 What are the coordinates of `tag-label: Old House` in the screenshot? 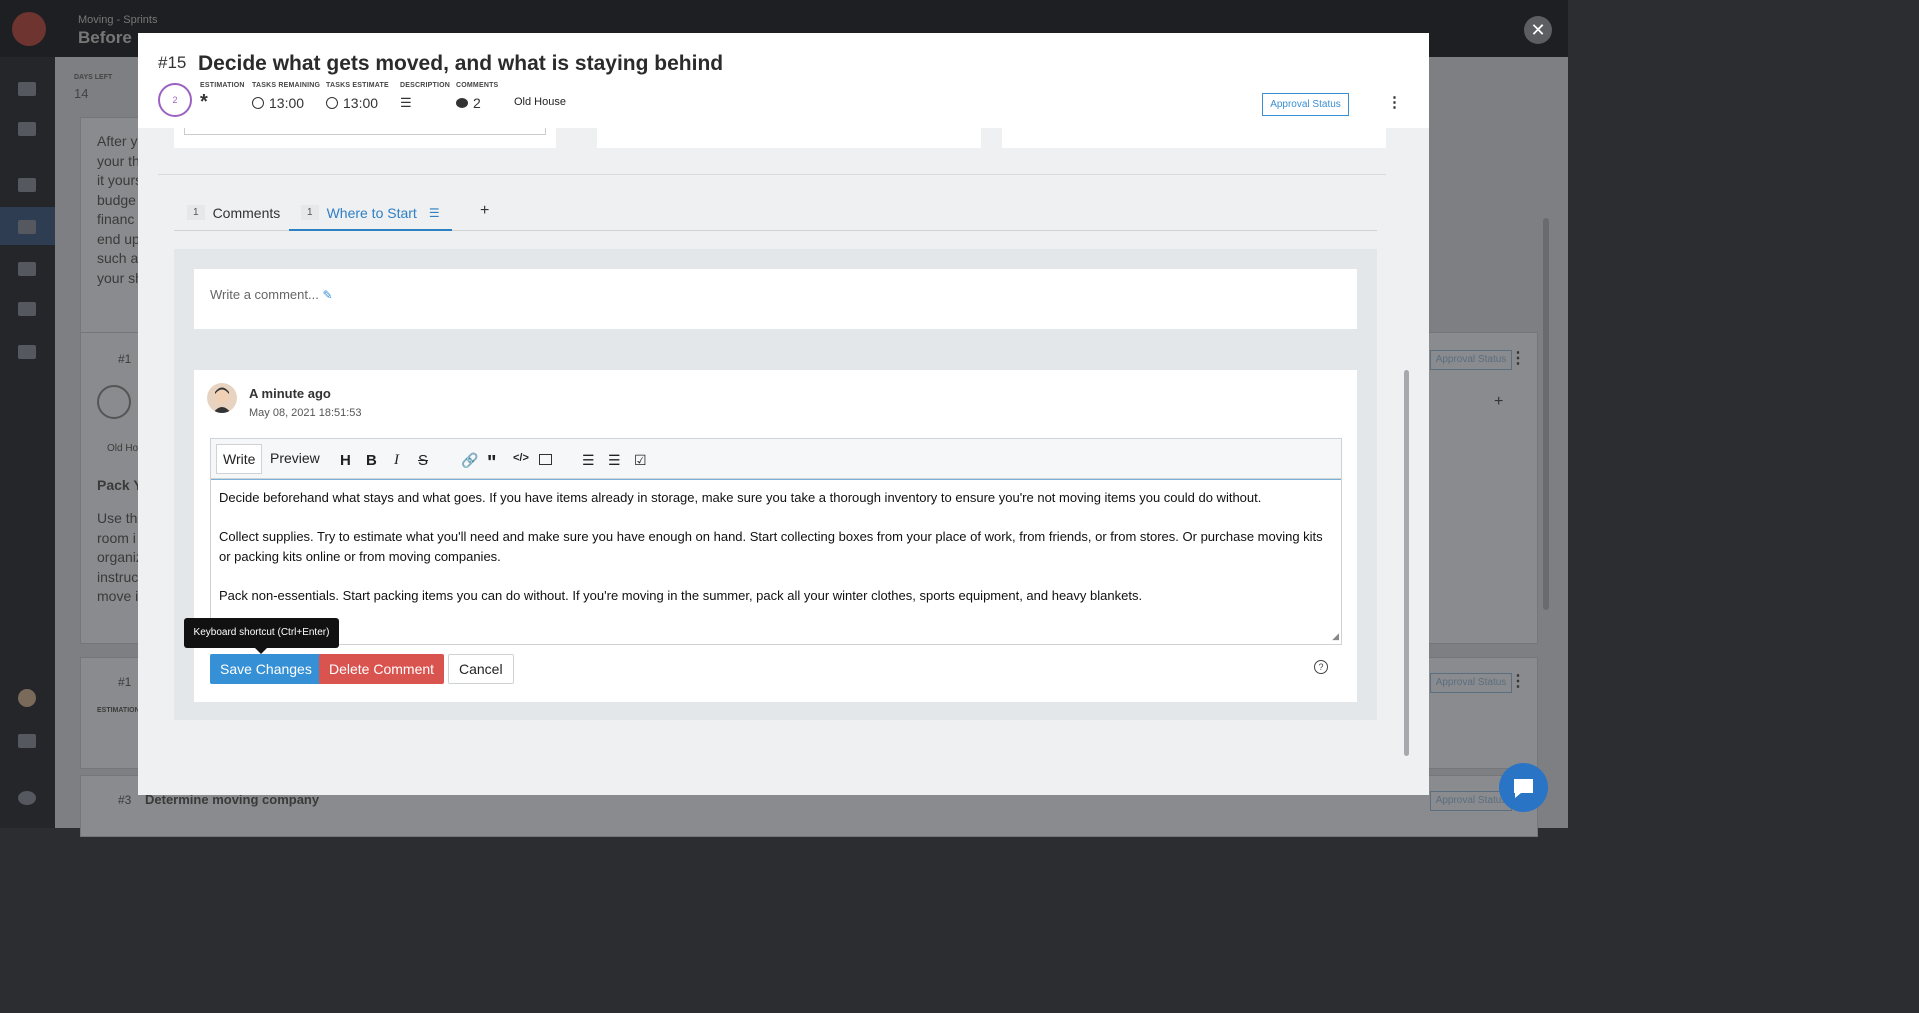 It's located at (540, 102).